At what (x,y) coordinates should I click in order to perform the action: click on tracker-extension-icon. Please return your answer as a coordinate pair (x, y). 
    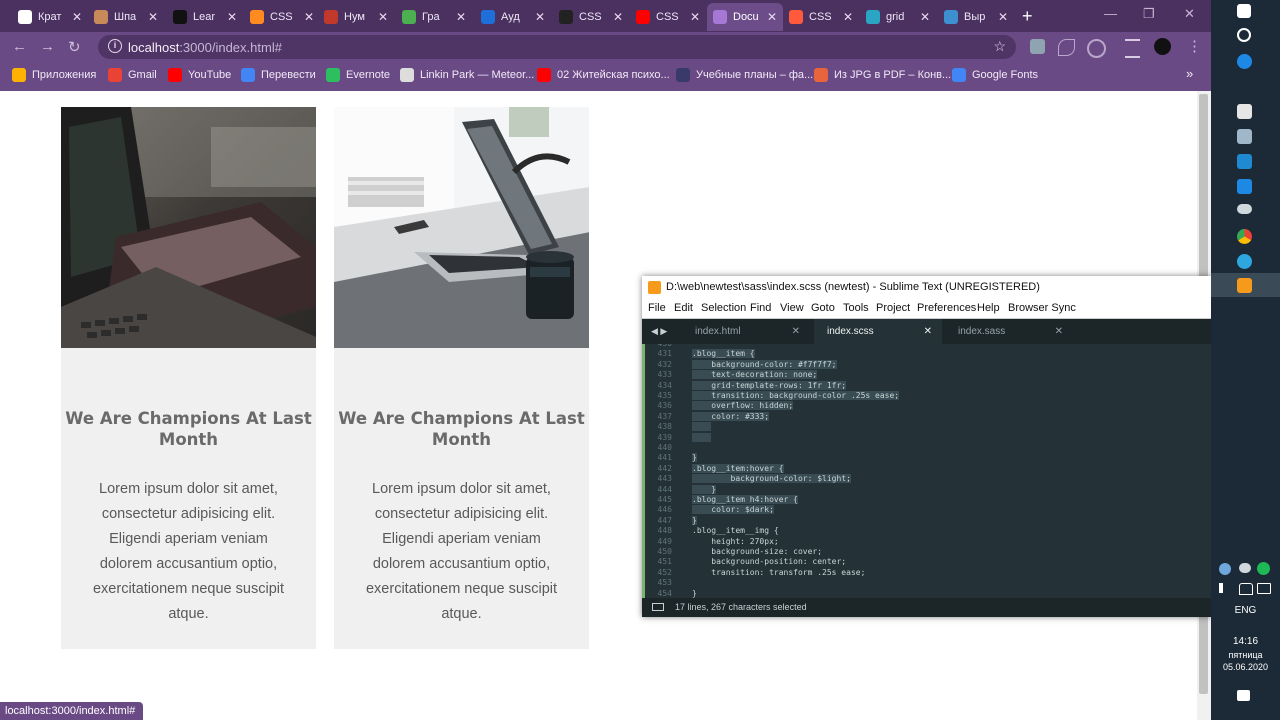
    Looking at the image, I should click on (1096, 48).